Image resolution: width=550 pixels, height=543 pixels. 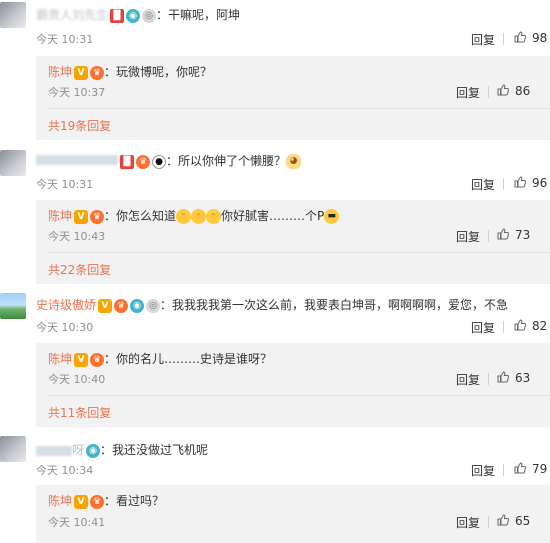 I want to click on like-count: 96, so click(x=540, y=183).